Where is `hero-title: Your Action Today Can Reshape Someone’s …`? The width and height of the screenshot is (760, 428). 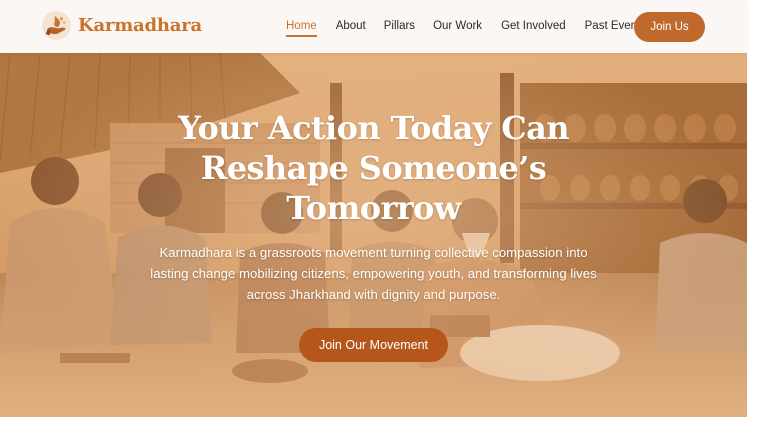 hero-title: Your Action Today Can Reshape Someone’s … is located at coordinates (373, 168).